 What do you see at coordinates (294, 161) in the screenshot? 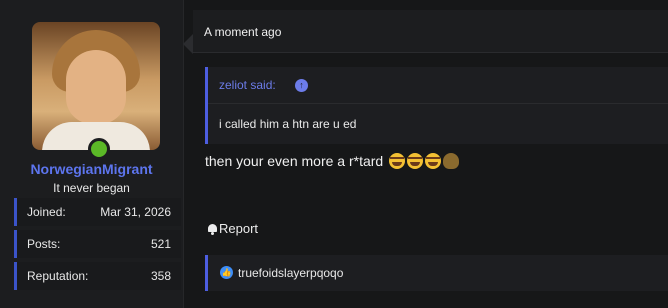
I see `post-message: then your even more a r*tard` at bounding box center [294, 161].